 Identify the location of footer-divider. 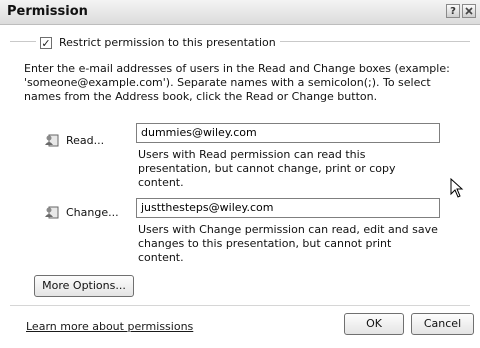
(240, 305).